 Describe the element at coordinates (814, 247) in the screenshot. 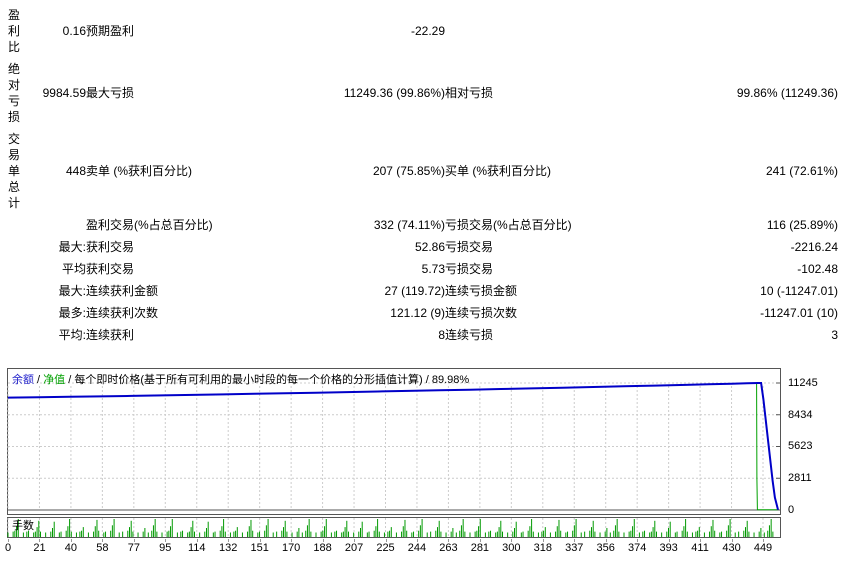

I see `stat-value: -2216.24` at that location.